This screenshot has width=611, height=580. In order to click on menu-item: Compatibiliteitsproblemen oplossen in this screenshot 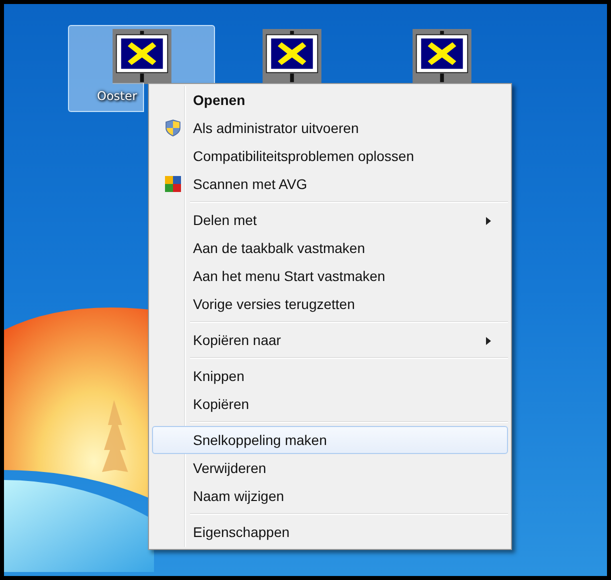, I will do `click(330, 156)`.